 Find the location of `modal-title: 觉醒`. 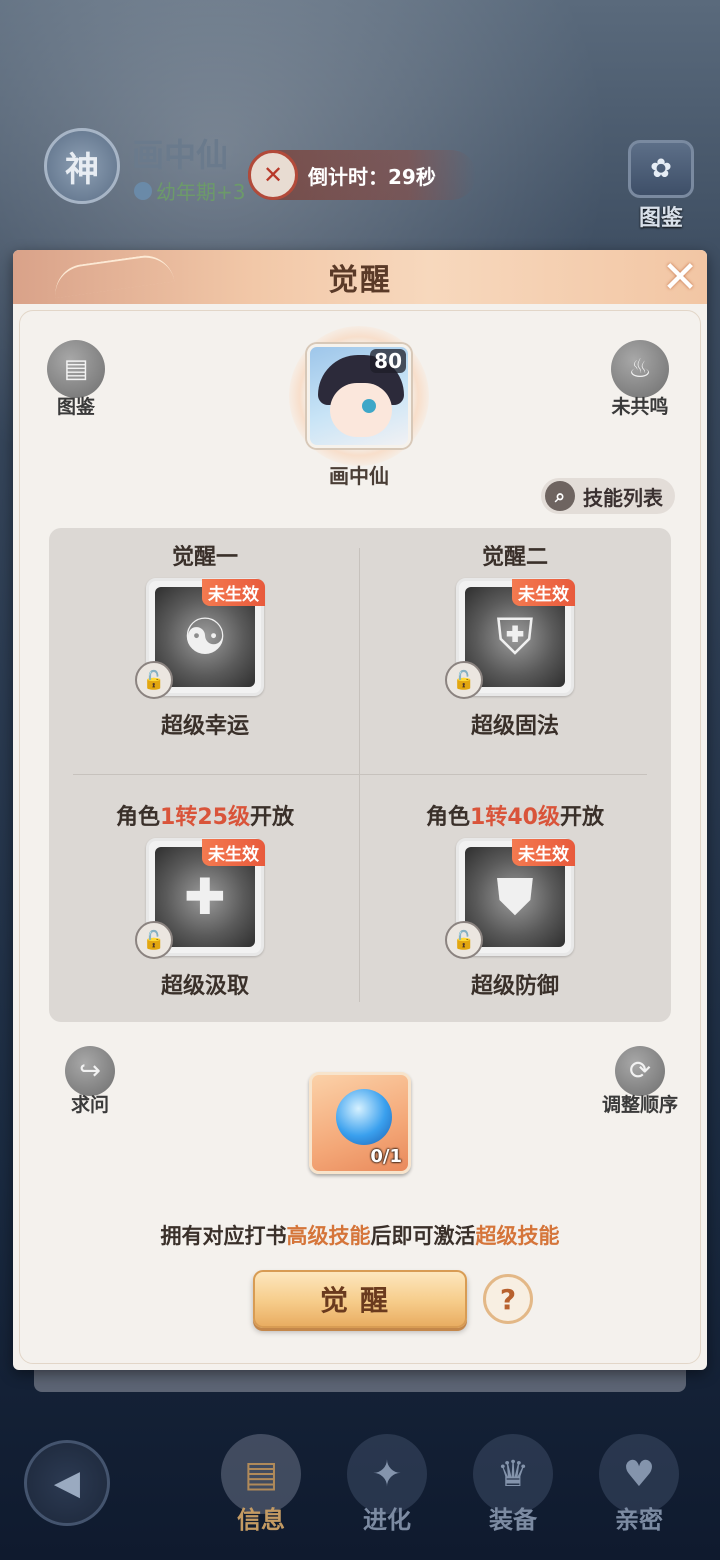

modal-title: 觉醒 is located at coordinates (360, 280).